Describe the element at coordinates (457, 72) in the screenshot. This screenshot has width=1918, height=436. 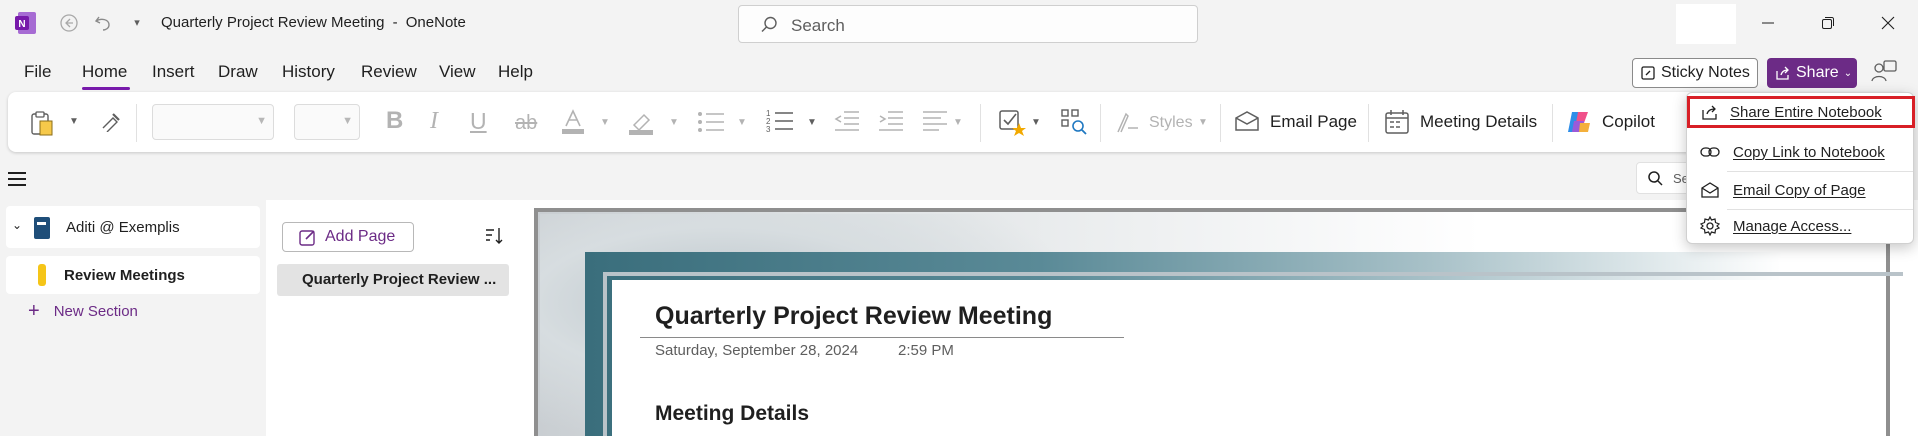
I see `tab-view: View` at that location.